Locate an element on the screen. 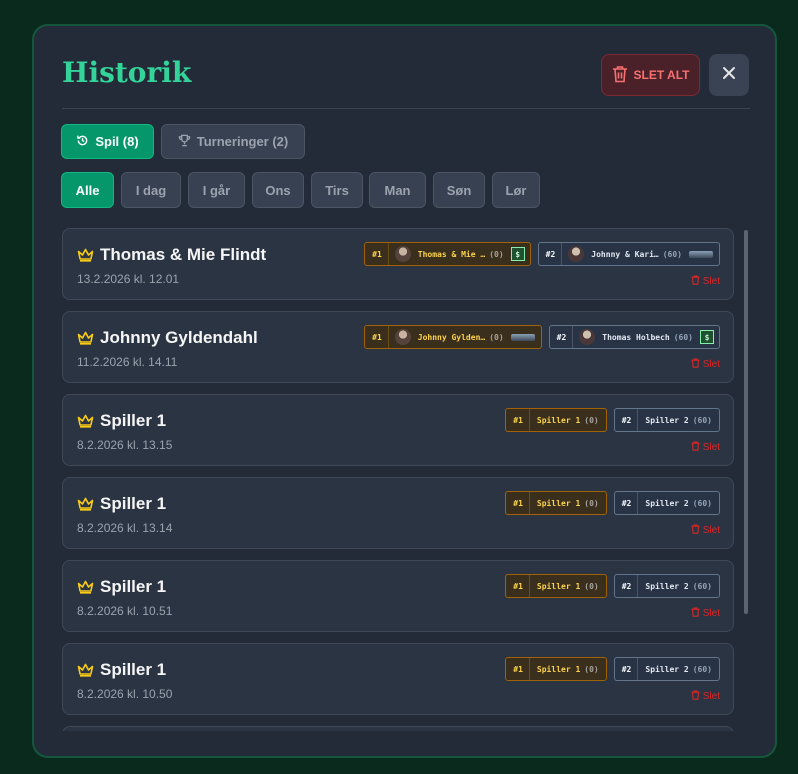  game-date: 8.2.2026 kl. 10.51 is located at coordinates (125, 611).